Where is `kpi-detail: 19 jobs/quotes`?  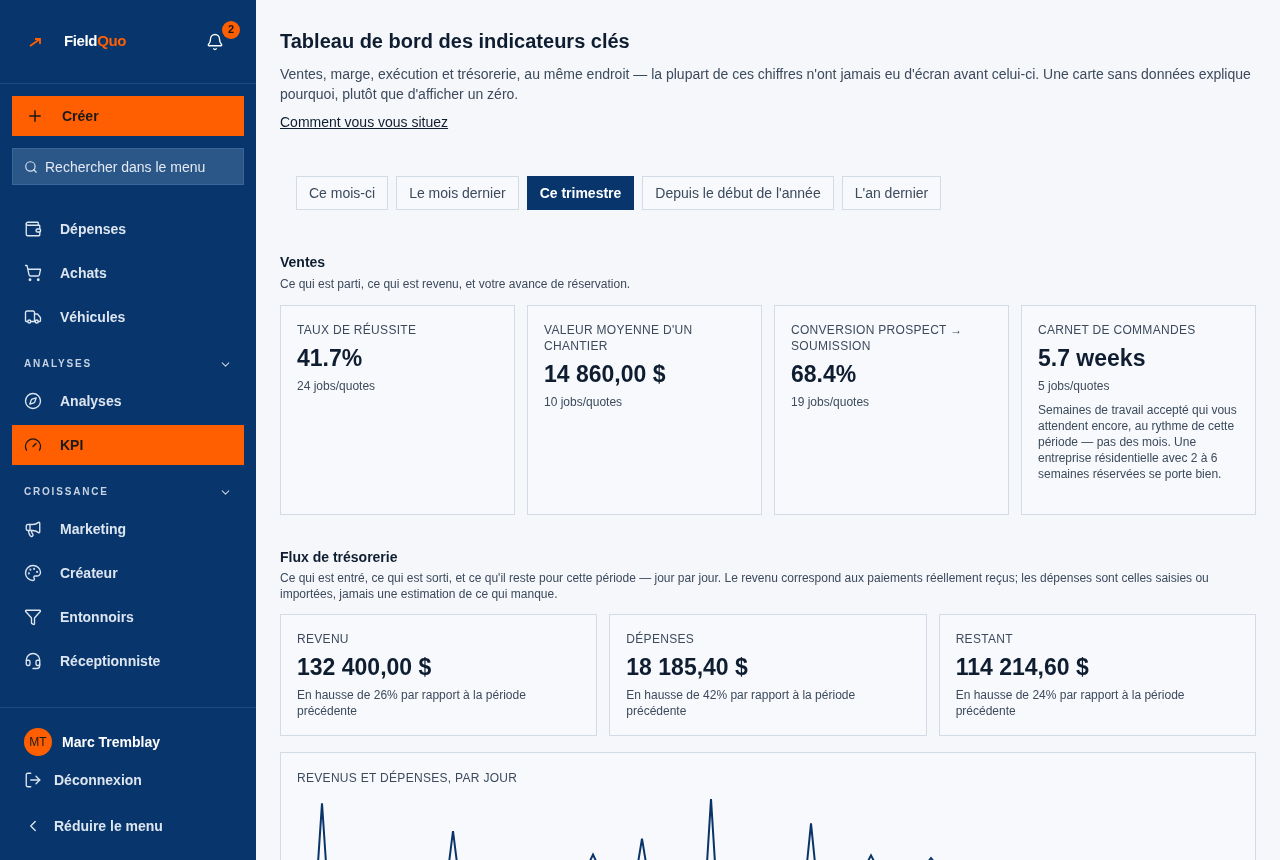 kpi-detail: 19 jobs/quotes is located at coordinates (831, 402).